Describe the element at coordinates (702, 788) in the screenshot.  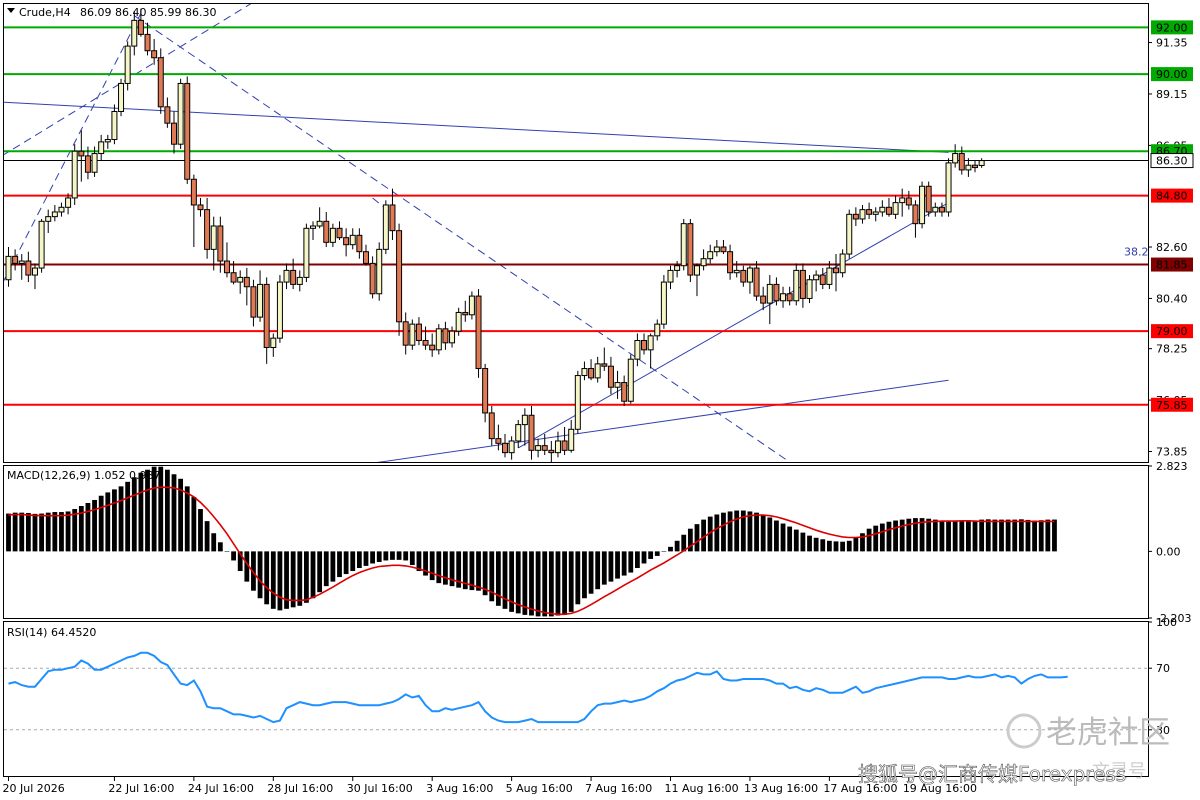
I see `time-tick-label: 11 Aug 16:00` at that location.